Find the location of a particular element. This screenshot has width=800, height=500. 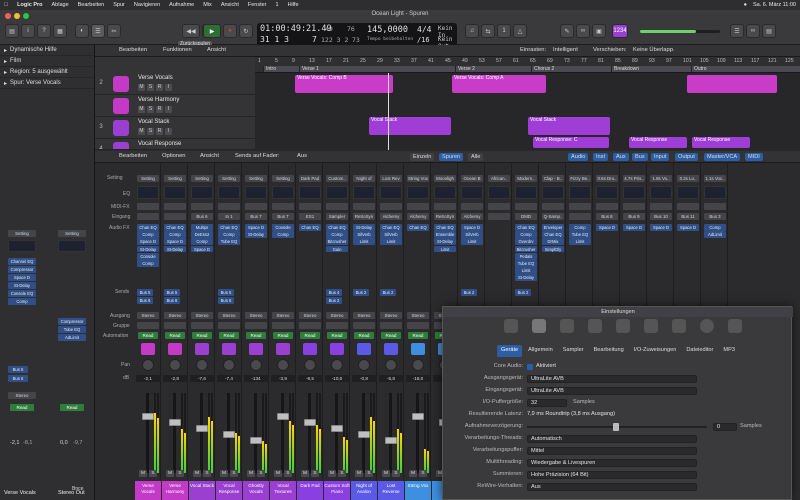

input-slot: Bus 9 is located at coordinates (634, 216).